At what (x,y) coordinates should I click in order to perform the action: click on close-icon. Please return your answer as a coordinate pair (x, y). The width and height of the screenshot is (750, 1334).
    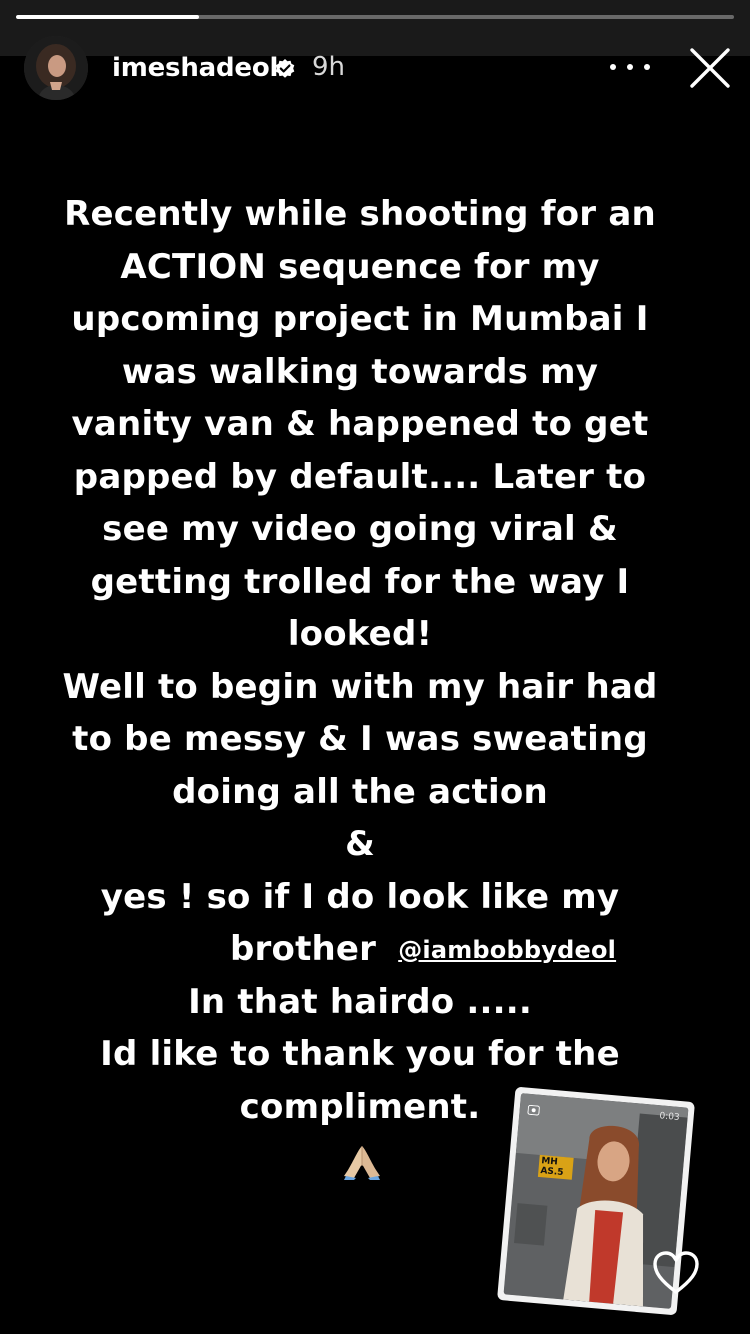
    Looking at the image, I should click on (710, 68).